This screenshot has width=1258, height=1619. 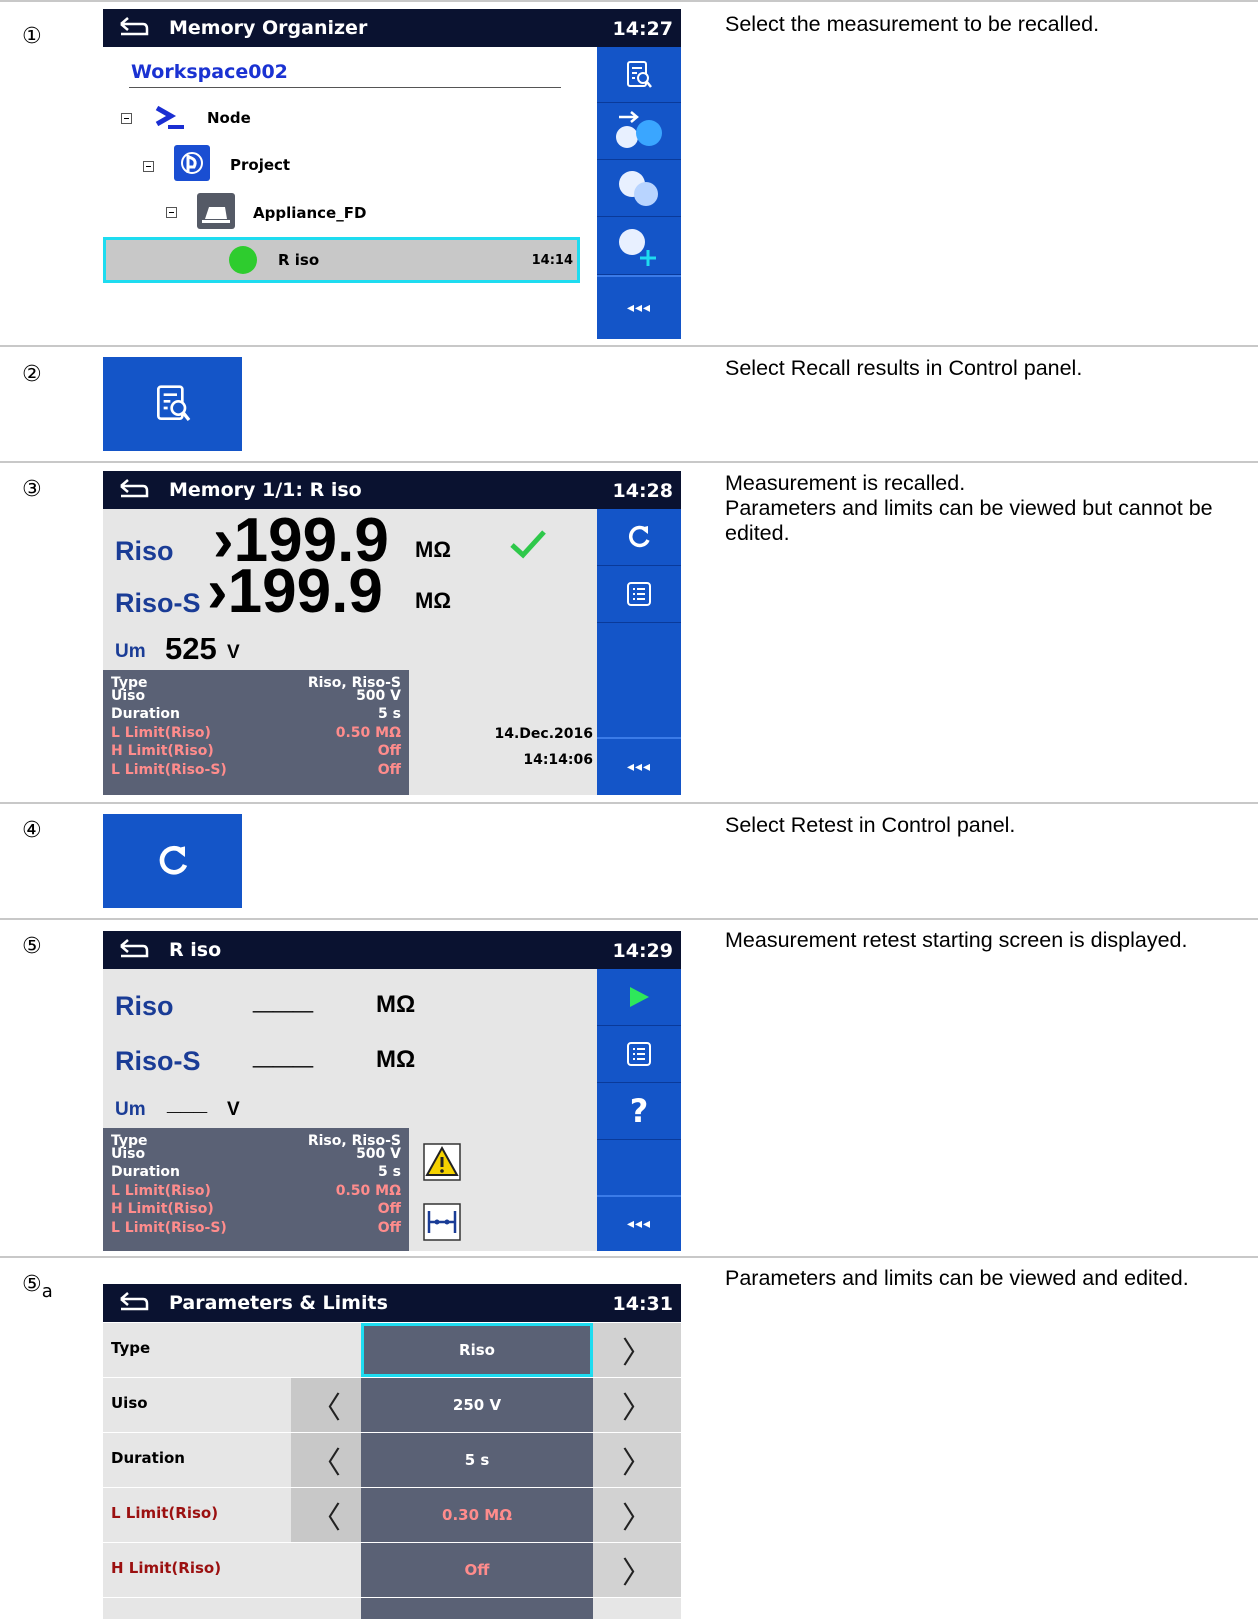 What do you see at coordinates (477, 1570) in the screenshot?
I see `param-value: Off` at bounding box center [477, 1570].